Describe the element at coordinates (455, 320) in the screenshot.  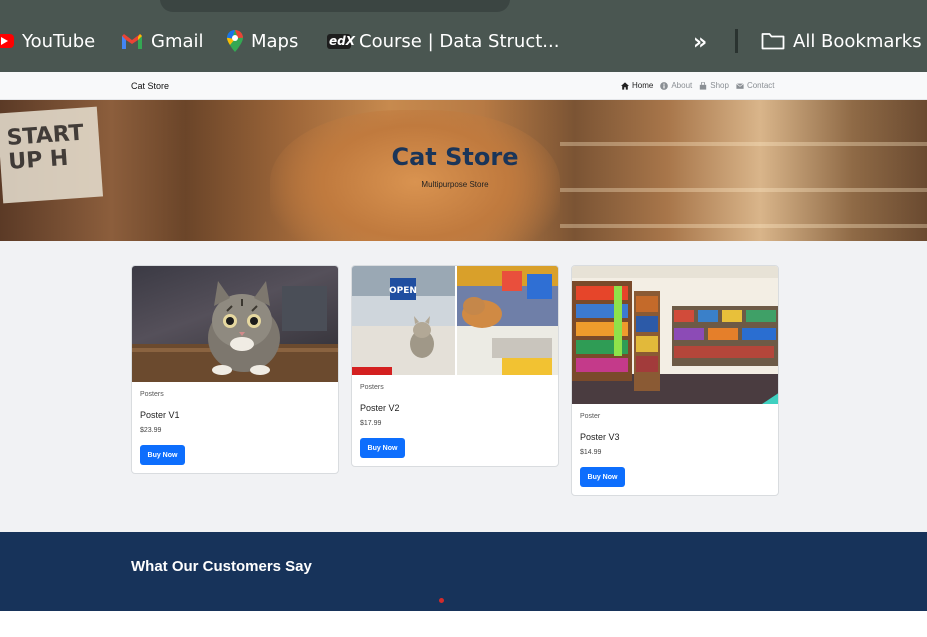
I see `product-image: OPEN` at that location.